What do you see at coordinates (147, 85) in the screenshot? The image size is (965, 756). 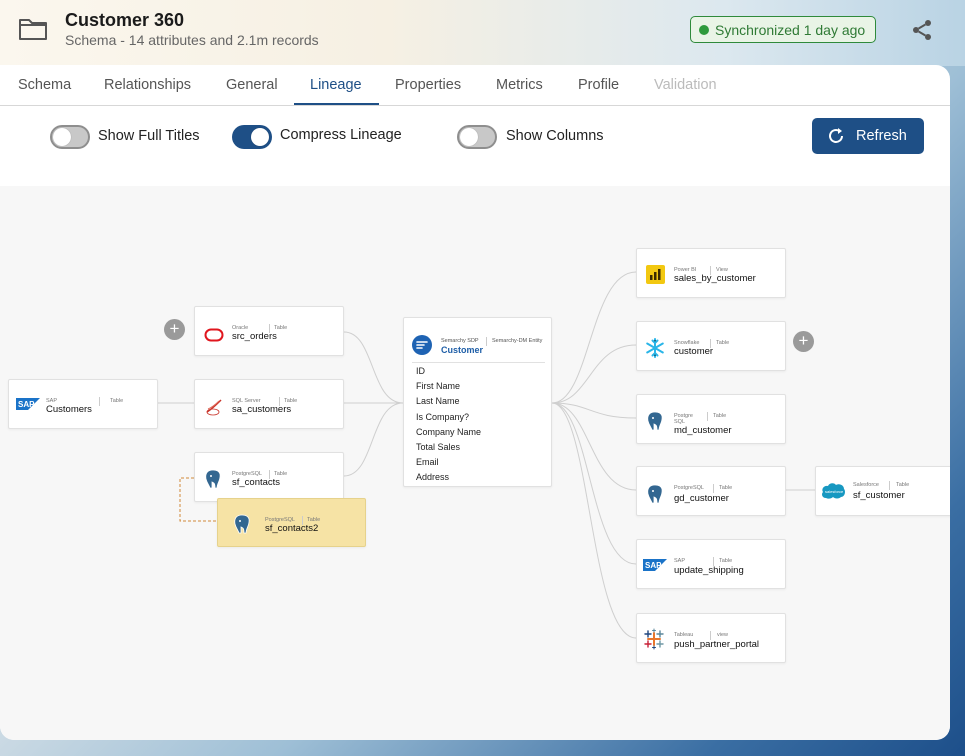 I see `tab-relationships: Relationships` at bounding box center [147, 85].